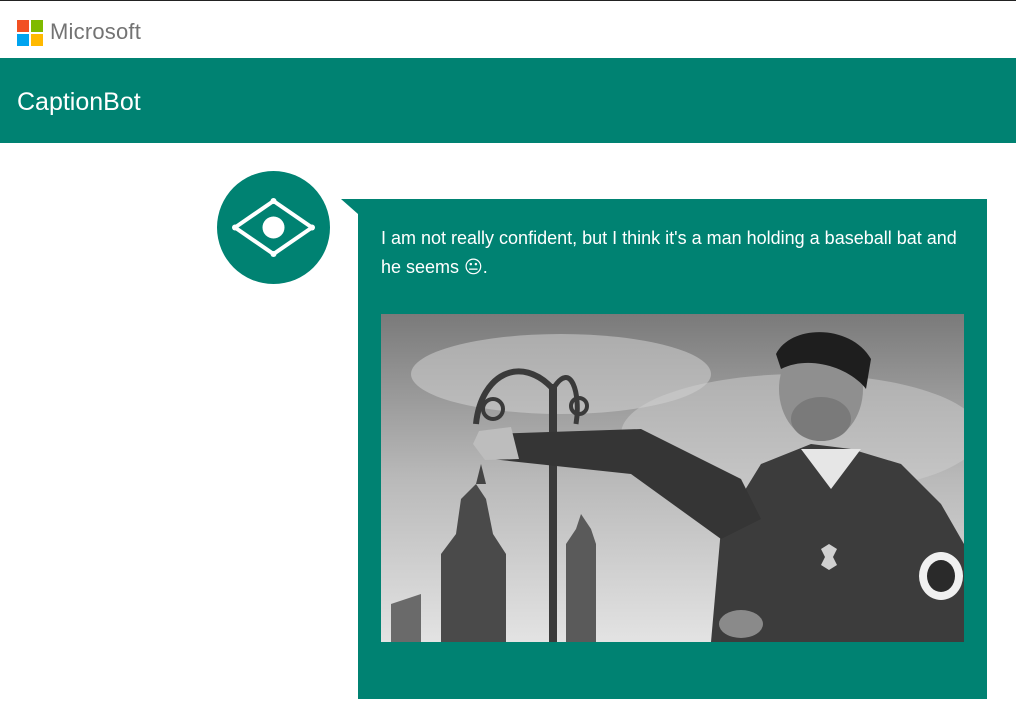  I want to click on eye-diamond-icon, so click(273, 227).